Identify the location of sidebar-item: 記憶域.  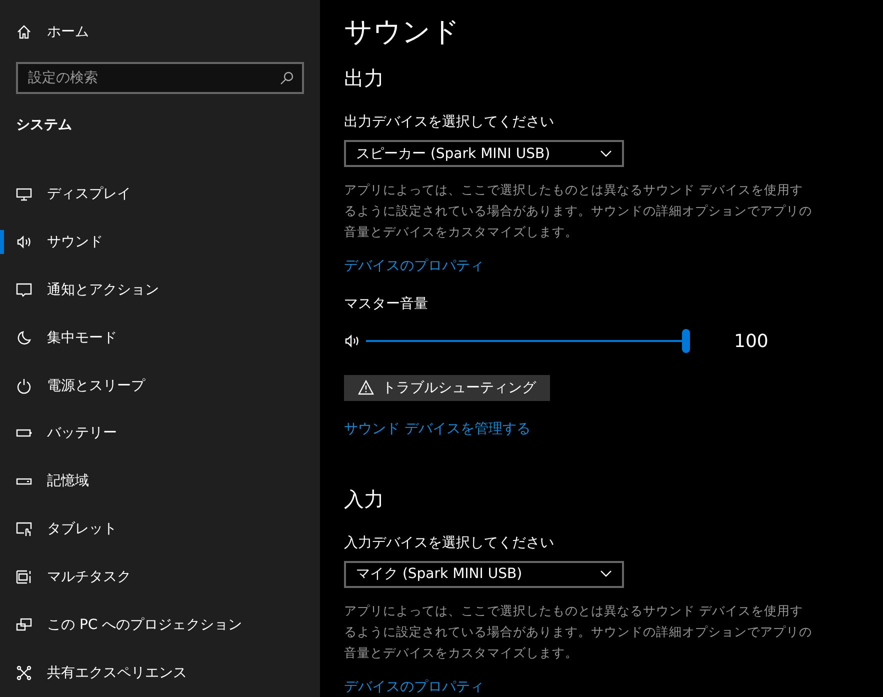
(160, 481).